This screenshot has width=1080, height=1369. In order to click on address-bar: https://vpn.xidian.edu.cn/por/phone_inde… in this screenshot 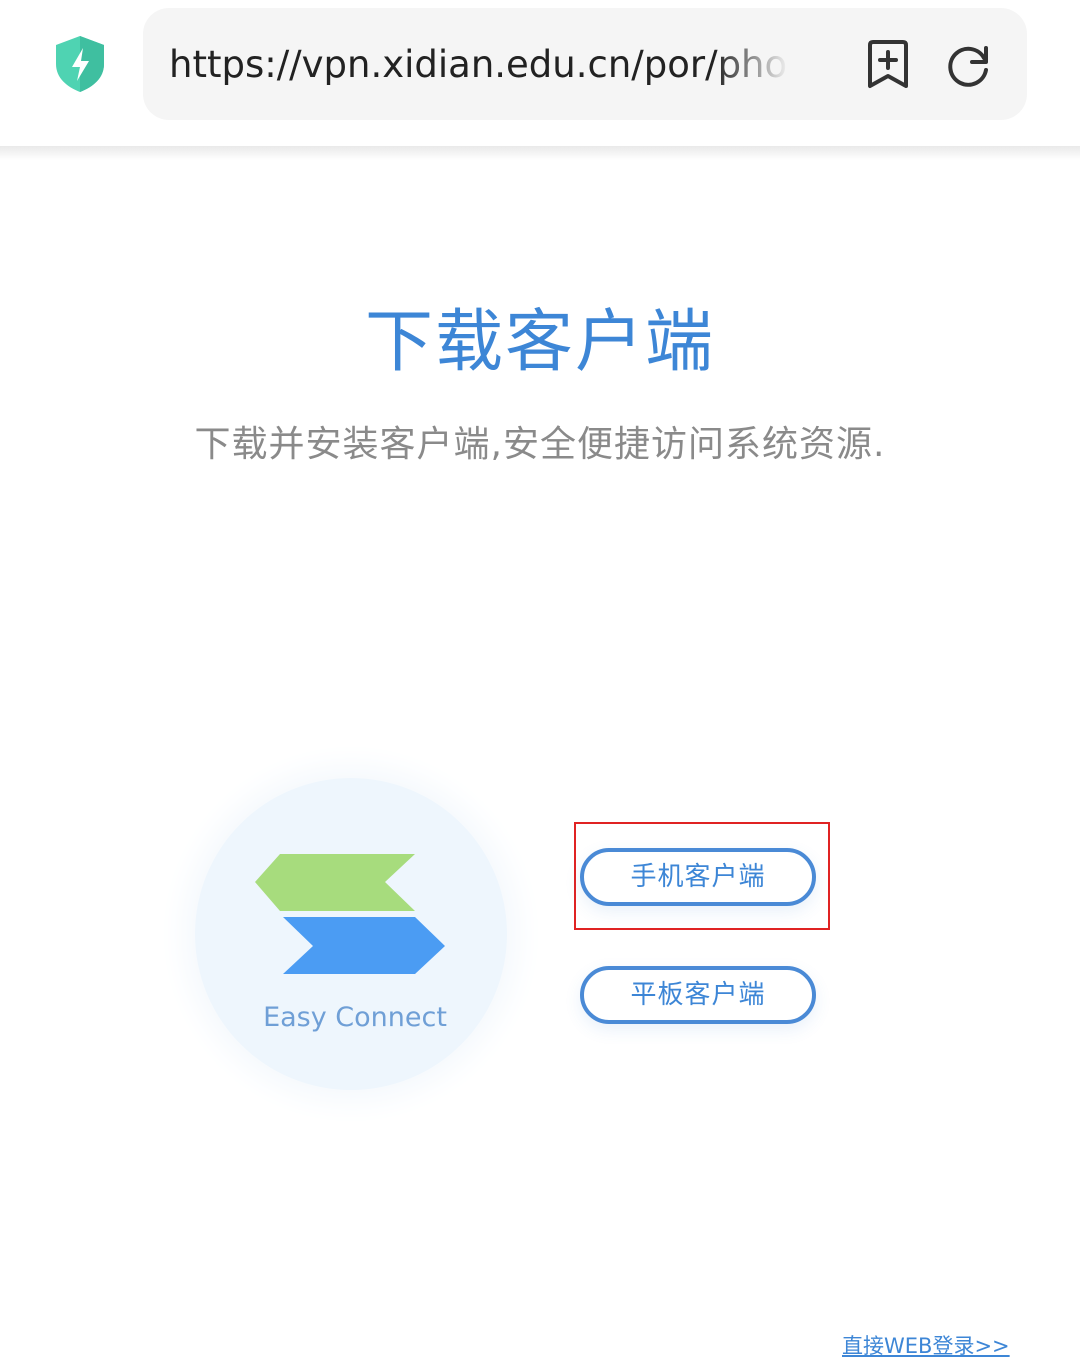, I will do `click(585, 64)`.